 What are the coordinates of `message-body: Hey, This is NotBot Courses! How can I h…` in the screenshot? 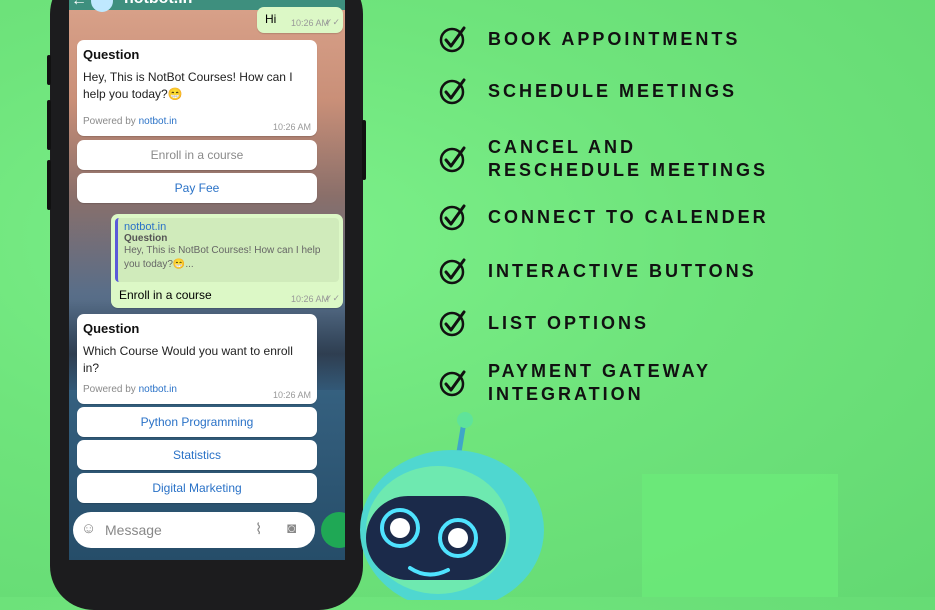 It's located at (188, 85).